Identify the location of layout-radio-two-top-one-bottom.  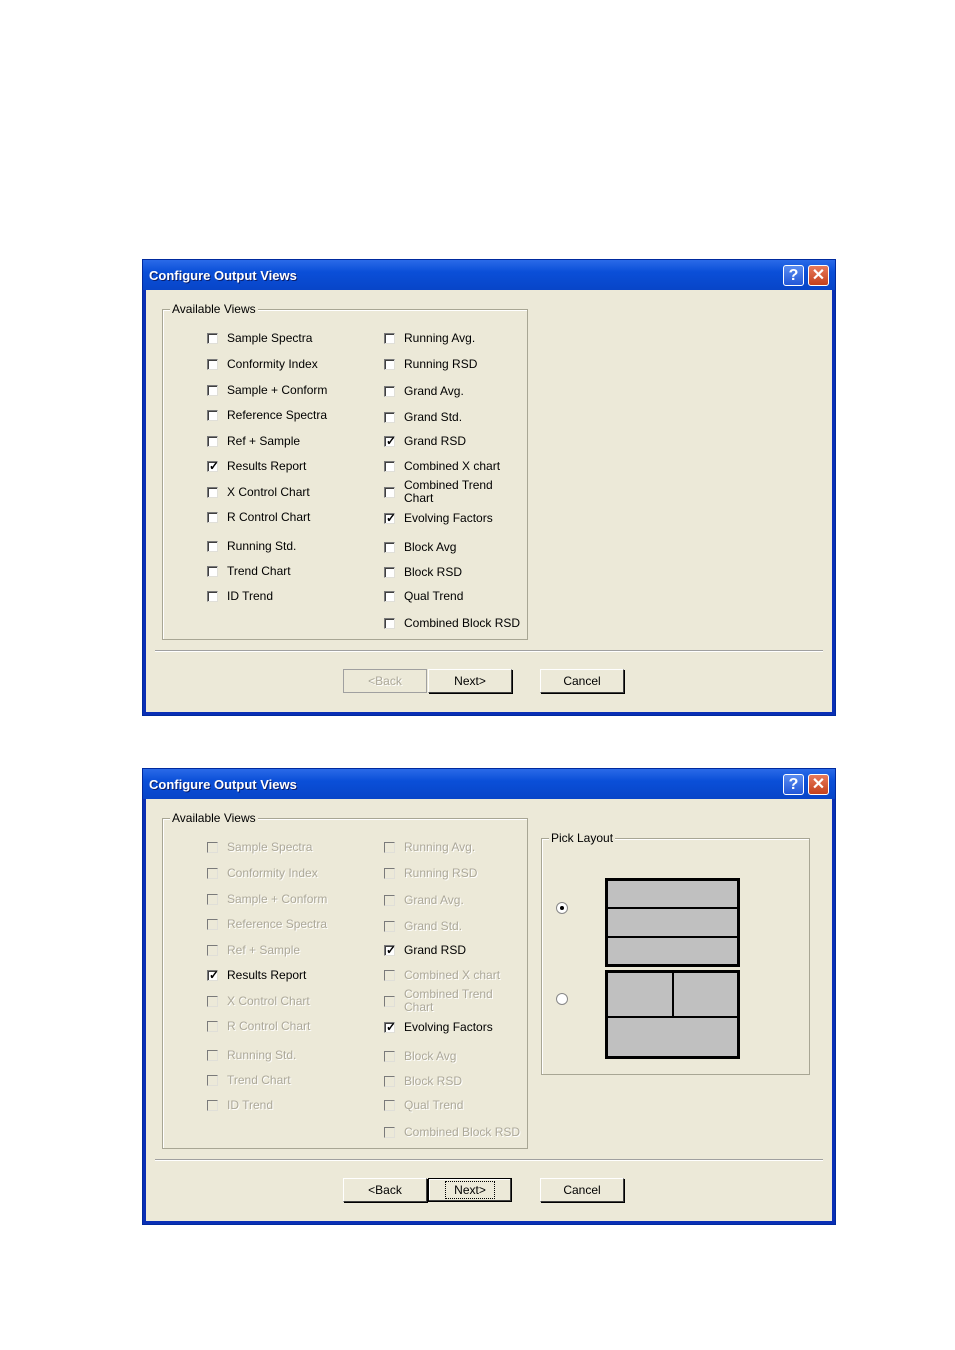
(562, 999).